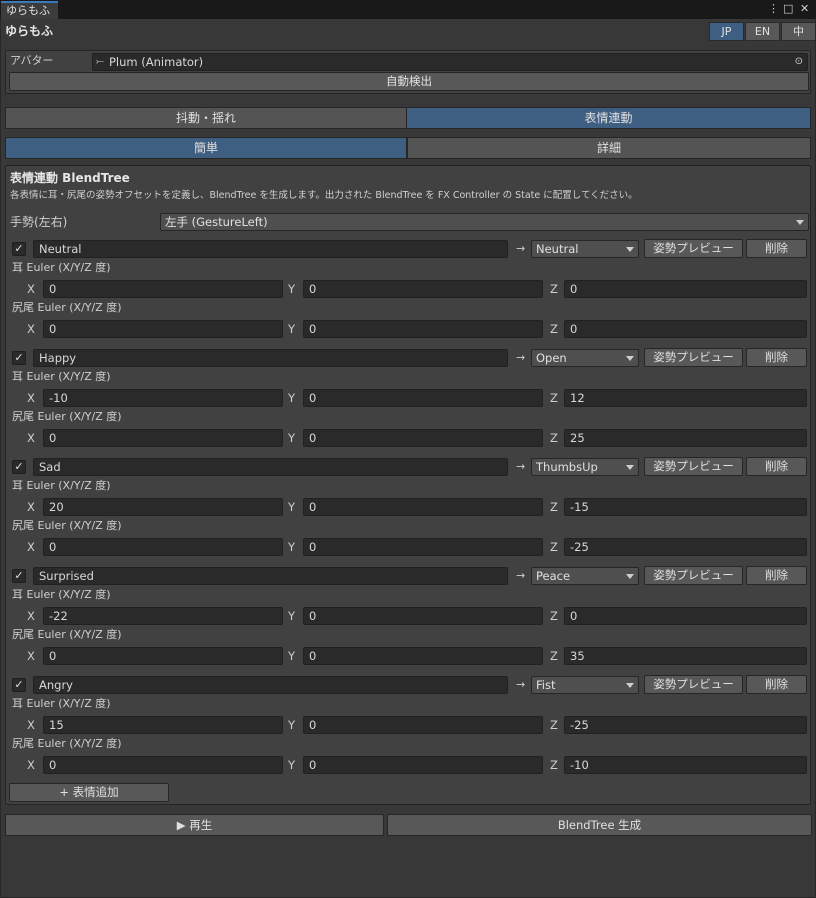  Describe the element at coordinates (798, 31) in the screenshot. I see `lang-zh-button: 中` at that location.